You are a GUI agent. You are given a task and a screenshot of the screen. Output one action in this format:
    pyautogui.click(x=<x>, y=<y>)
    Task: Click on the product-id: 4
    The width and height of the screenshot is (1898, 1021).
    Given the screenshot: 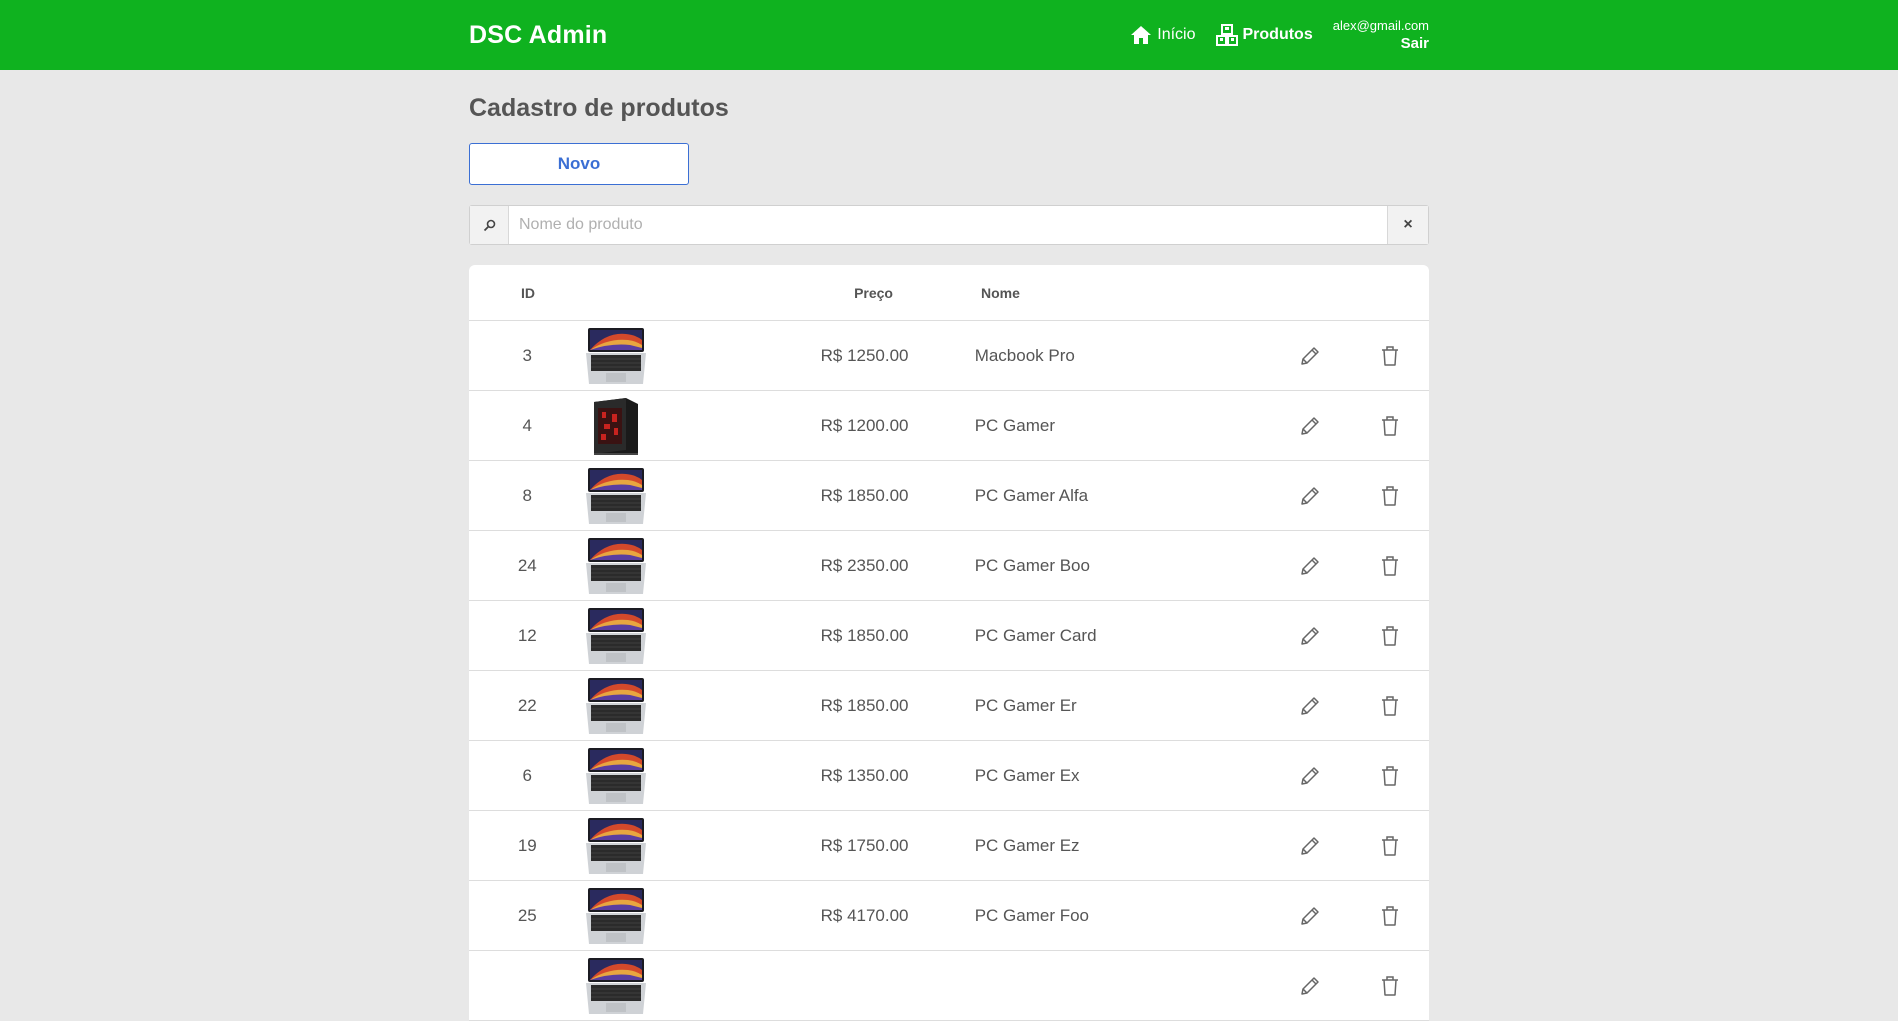 What is the action you would take?
    pyautogui.click(x=527, y=425)
    